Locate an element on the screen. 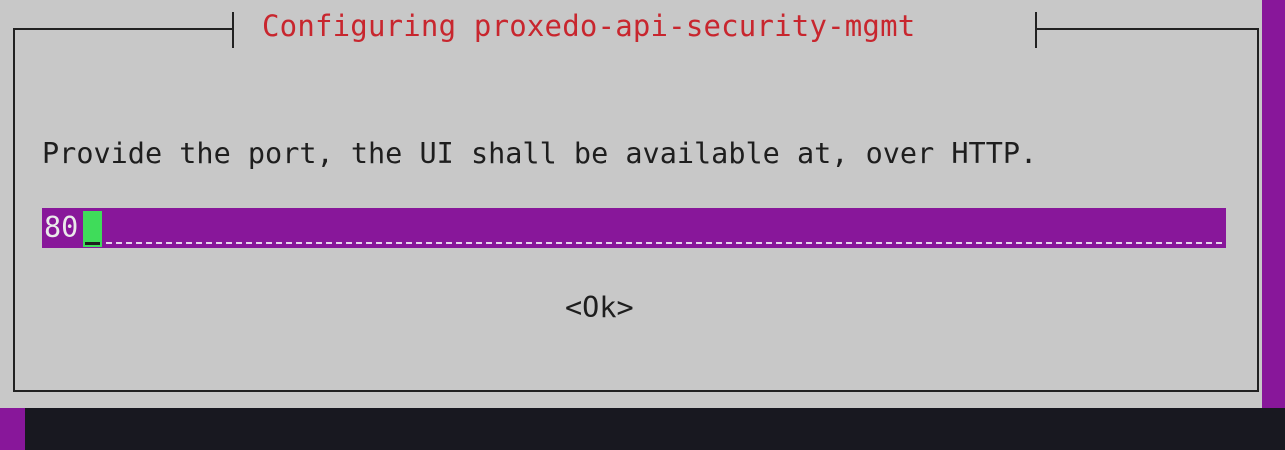 This screenshot has width=1285, height=450. port-input: 80 is located at coordinates (634, 228).